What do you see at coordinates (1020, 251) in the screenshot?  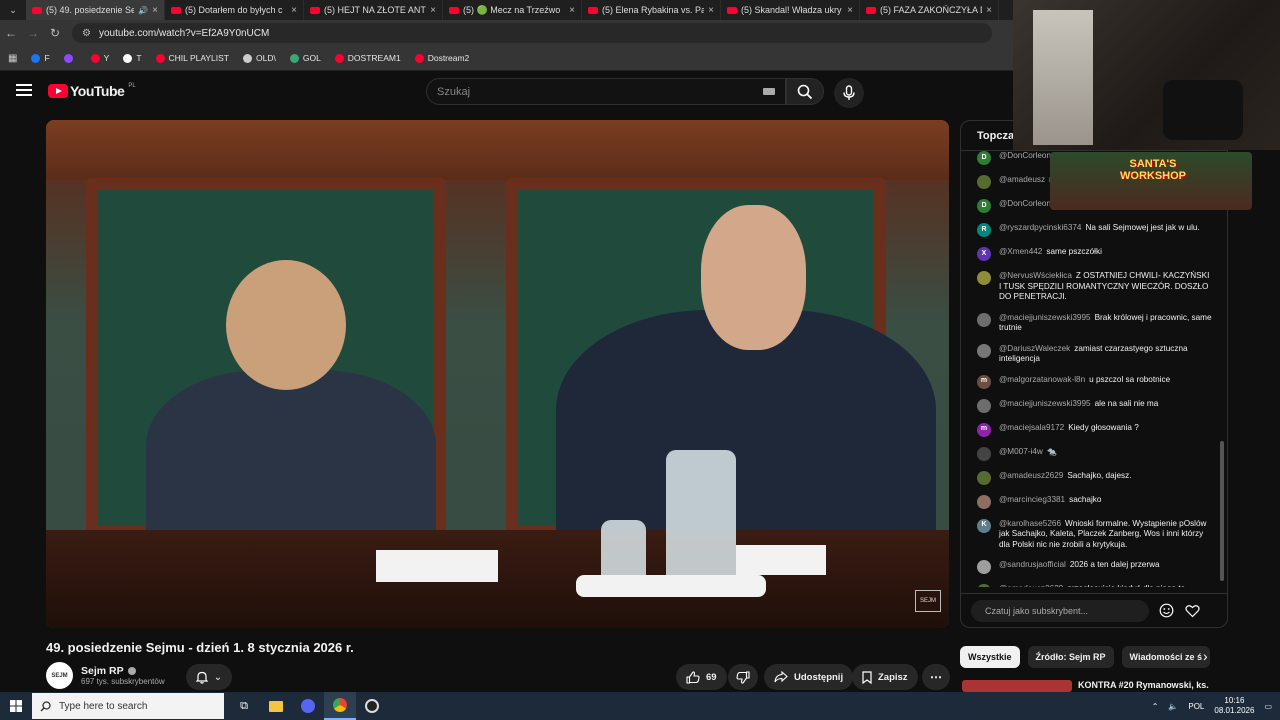 I see `chat-author: @Xmen442` at bounding box center [1020, 251].